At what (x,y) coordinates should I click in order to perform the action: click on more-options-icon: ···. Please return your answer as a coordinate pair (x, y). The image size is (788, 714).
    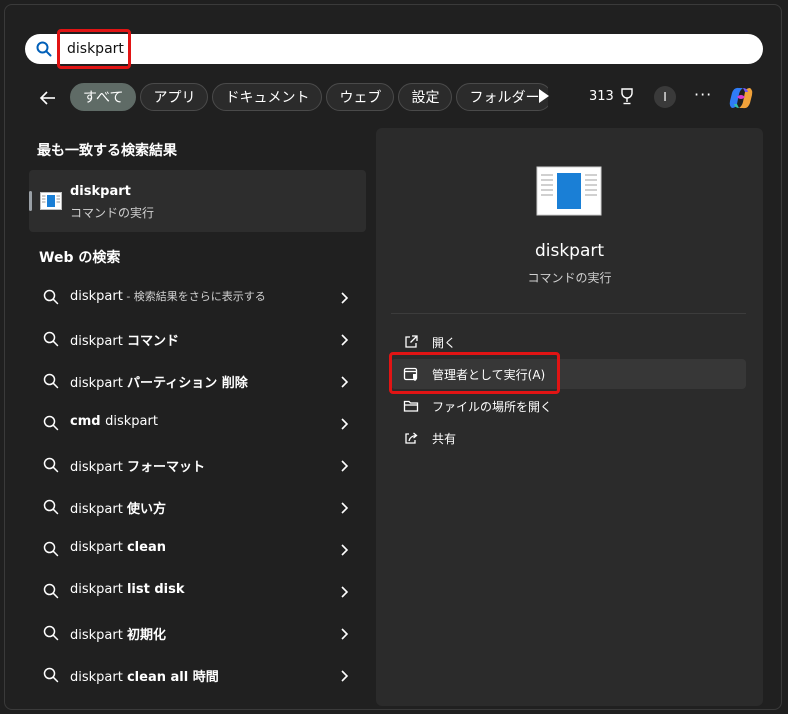
    Looking at the image, I should click on (703, 94).